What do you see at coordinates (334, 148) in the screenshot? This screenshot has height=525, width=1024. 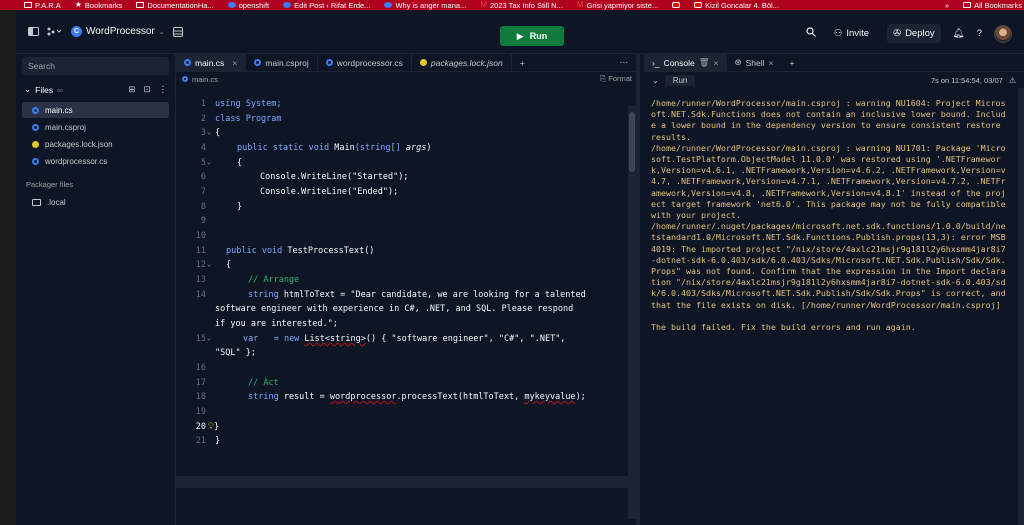 I see `code-line: public static void Main(string[] args)` at bounding box center [334, 148].